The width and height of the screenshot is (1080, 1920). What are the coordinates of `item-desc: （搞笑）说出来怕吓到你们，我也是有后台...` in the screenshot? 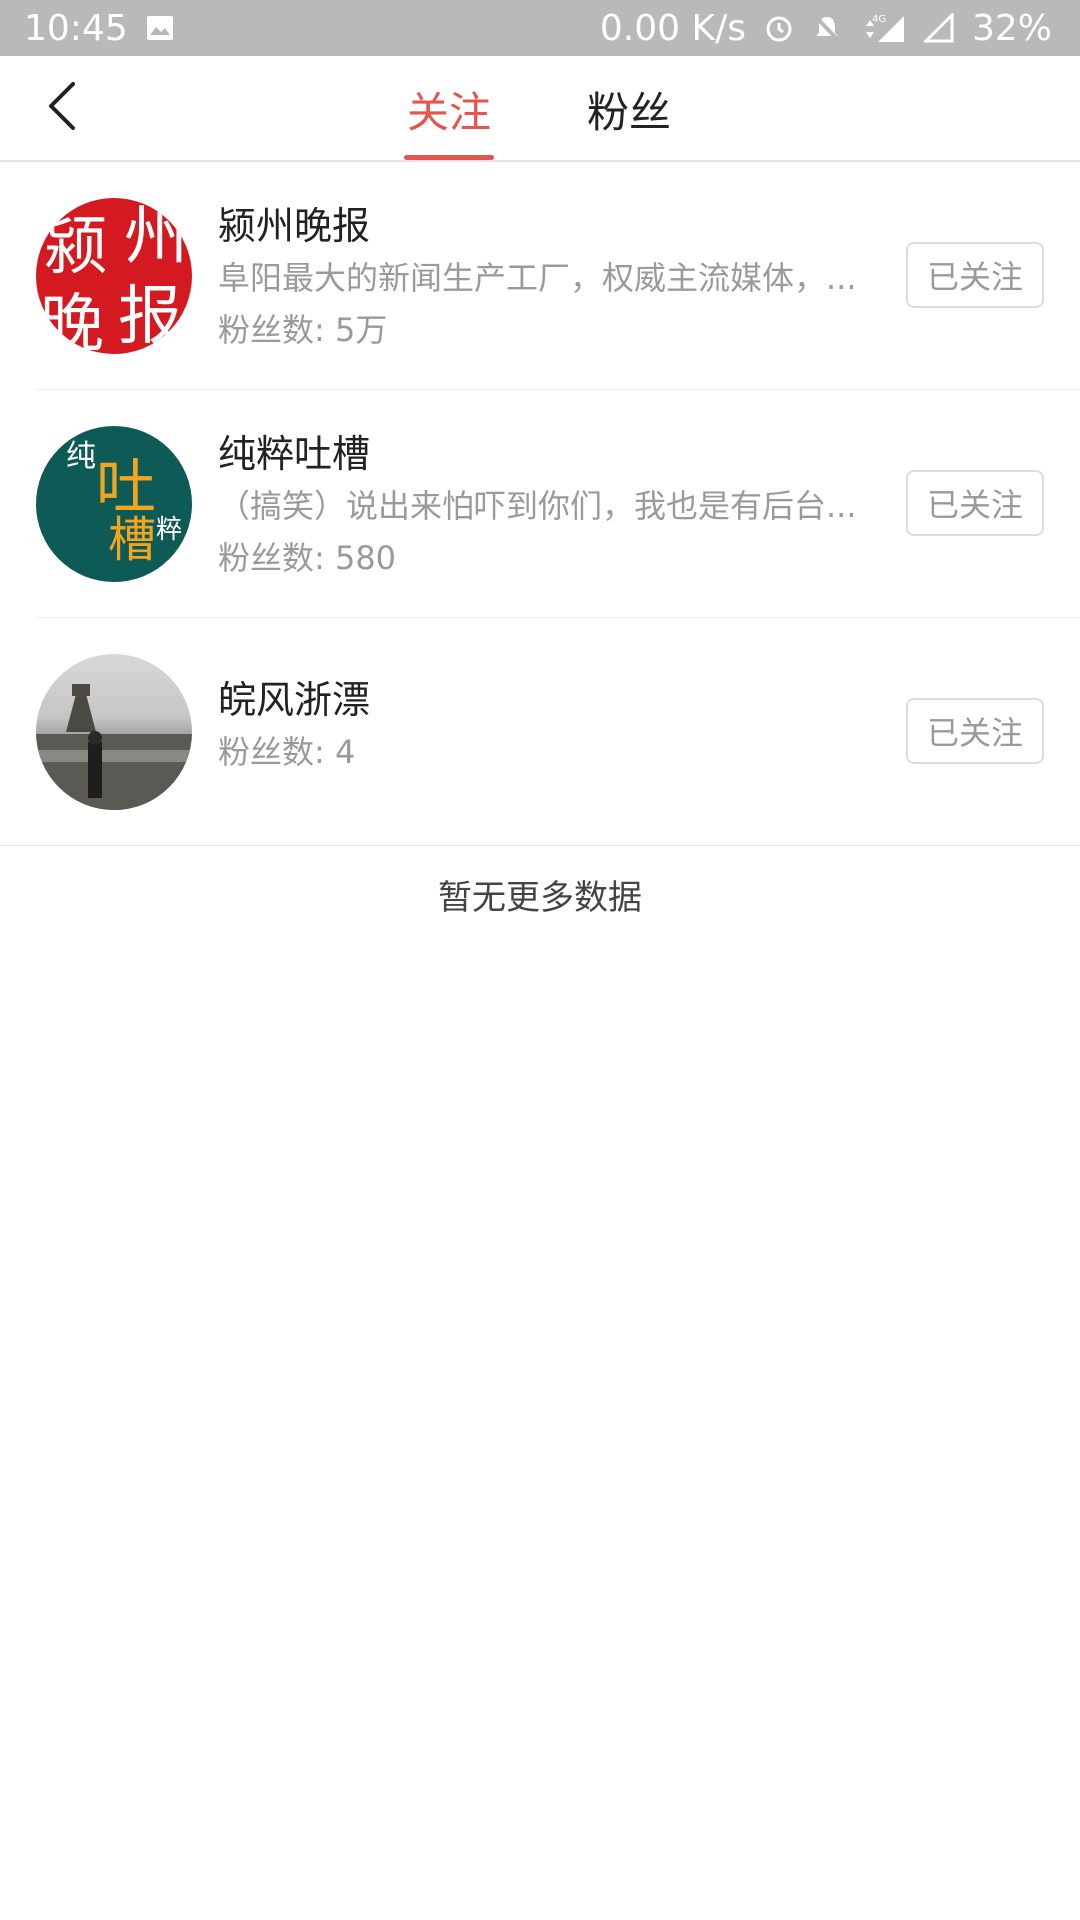 It's located at (537, 506).